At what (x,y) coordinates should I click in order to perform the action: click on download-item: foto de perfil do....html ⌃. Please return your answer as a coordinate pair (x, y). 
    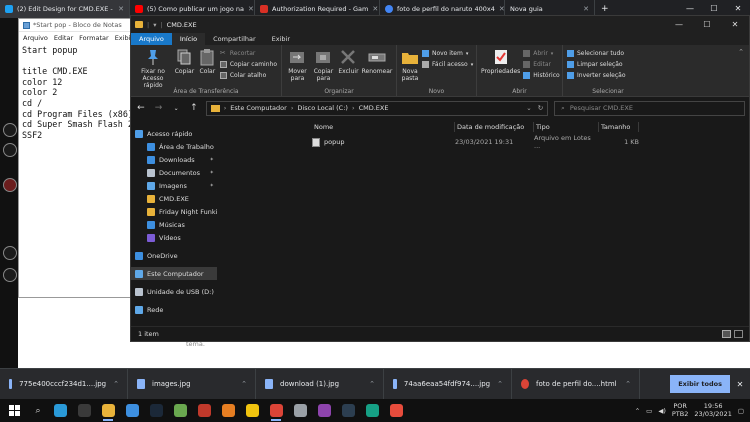
    Looking at the image, I should click on (576, 384).